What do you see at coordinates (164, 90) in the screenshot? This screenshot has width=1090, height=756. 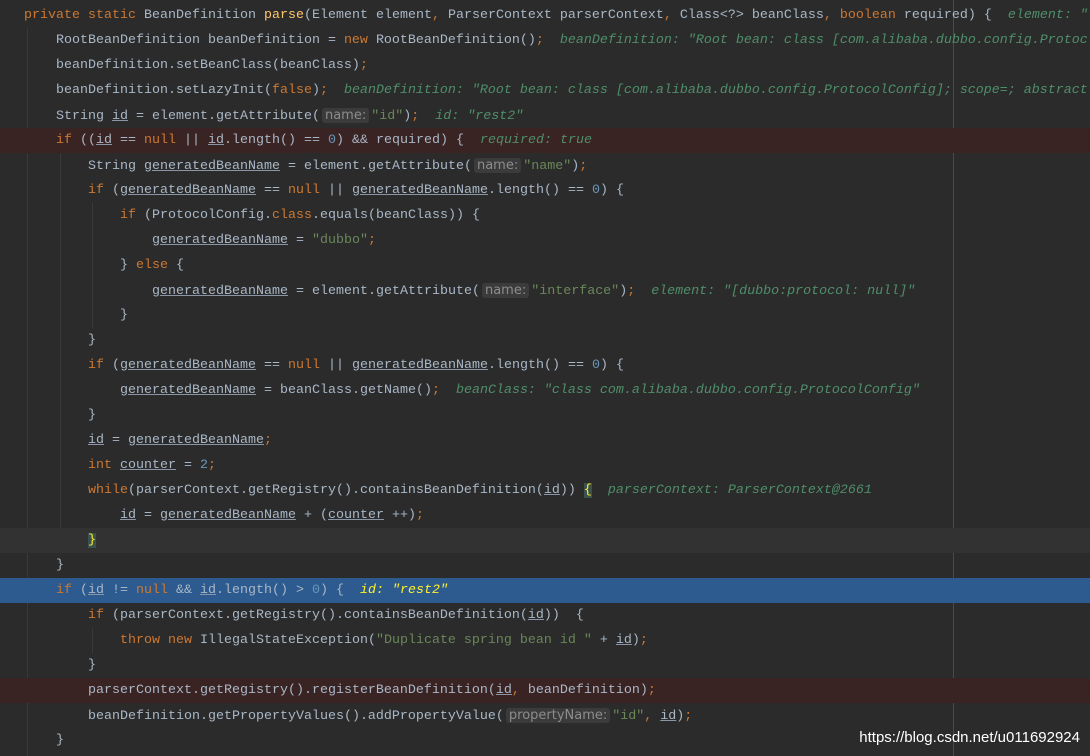 I see `code-text: beanDefinition.setLazyInit(` at bounding box center [164, 90].